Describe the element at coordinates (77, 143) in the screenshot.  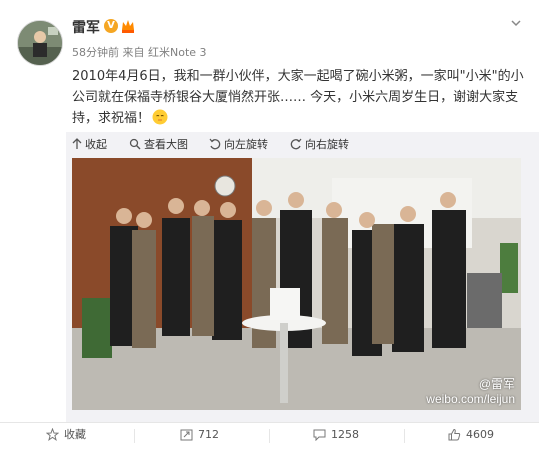
I see `arrow-up-icon` at that location.